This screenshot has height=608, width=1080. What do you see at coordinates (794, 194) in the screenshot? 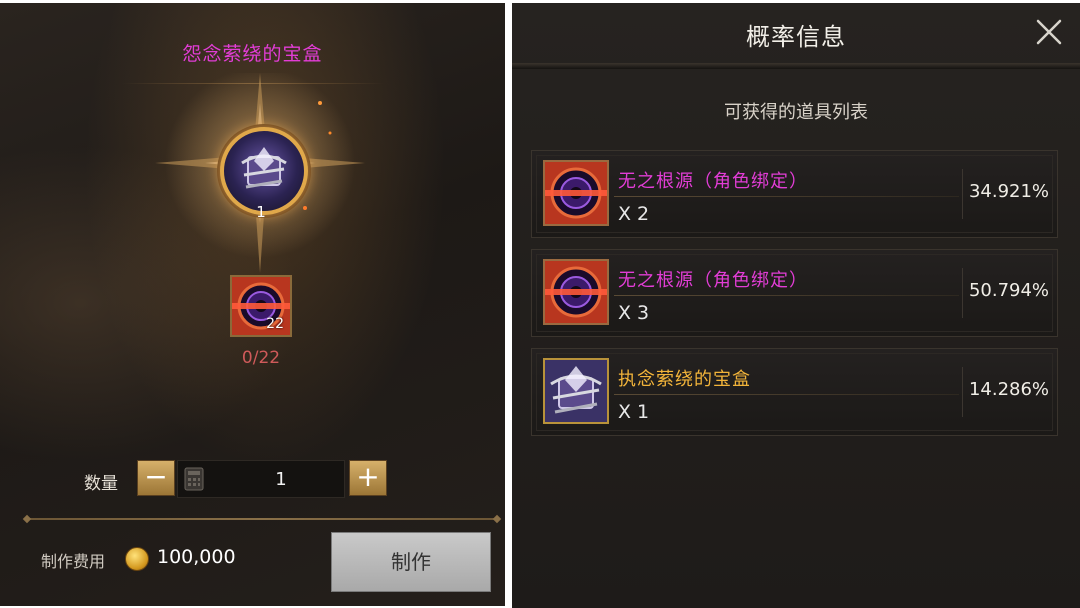
I see `list-item: 无之根源（角色绑定） X 2 34.921%` at bounding box center [794, 194].